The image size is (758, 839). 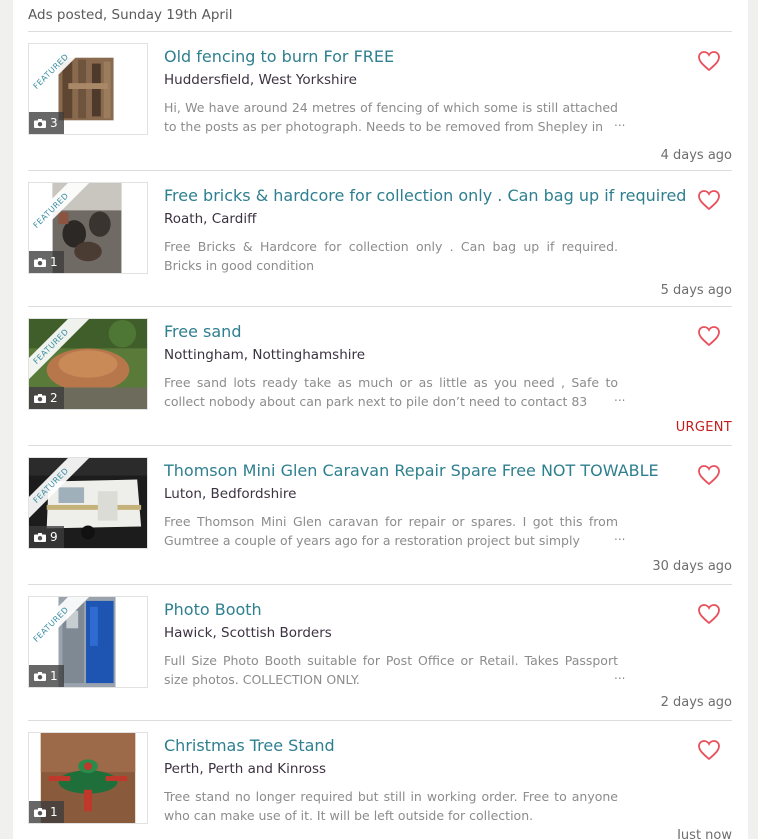 What do you see at coordinates (696, 155) in the screenshot?
I see `listing-age: 4 days ago` at bounding box center [696, 155].